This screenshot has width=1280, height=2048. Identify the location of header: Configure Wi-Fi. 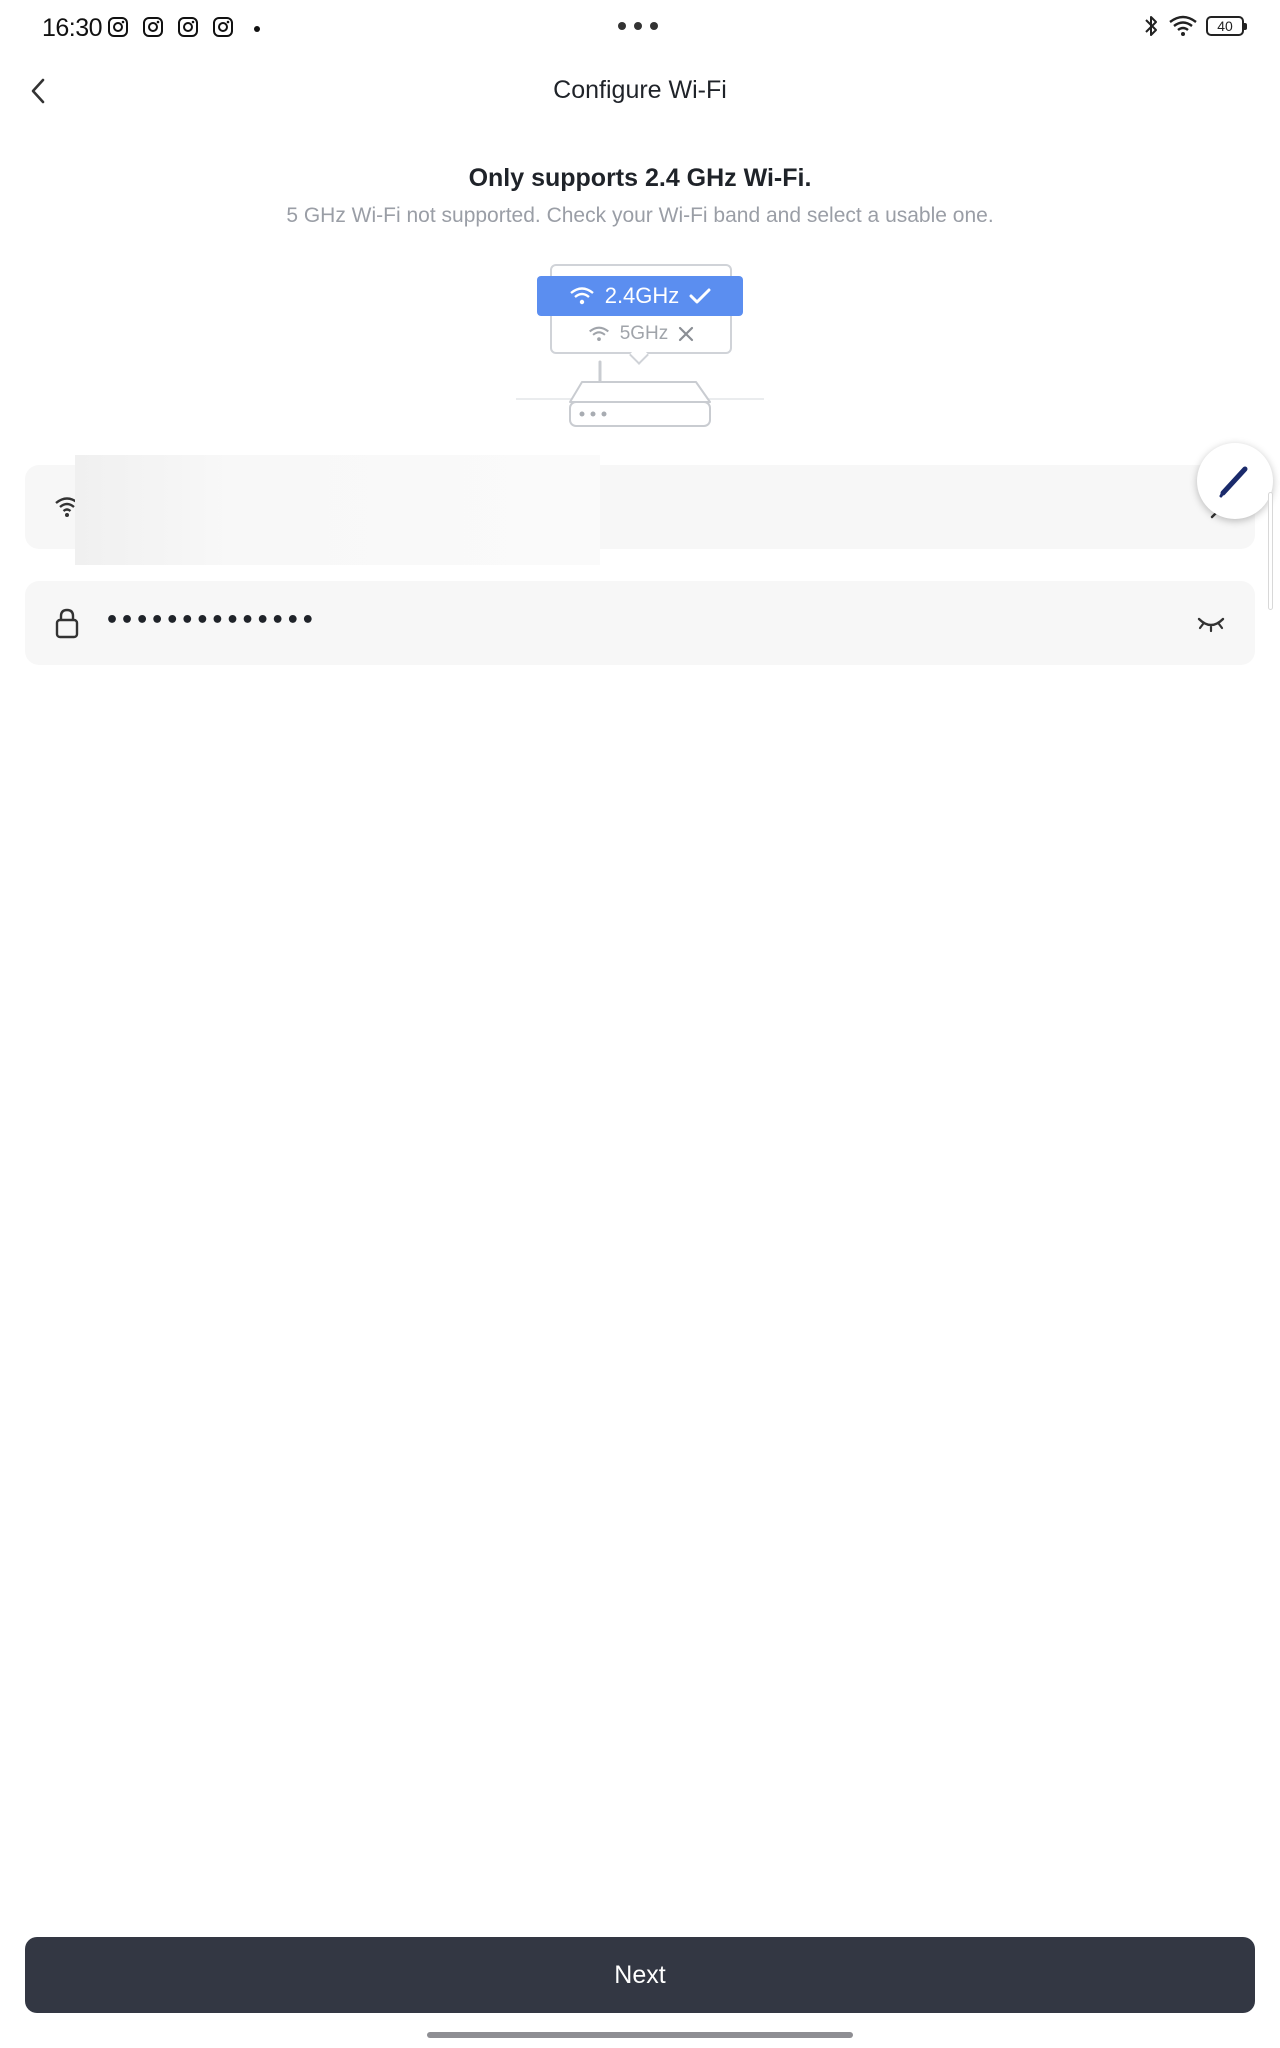
(640, 92).